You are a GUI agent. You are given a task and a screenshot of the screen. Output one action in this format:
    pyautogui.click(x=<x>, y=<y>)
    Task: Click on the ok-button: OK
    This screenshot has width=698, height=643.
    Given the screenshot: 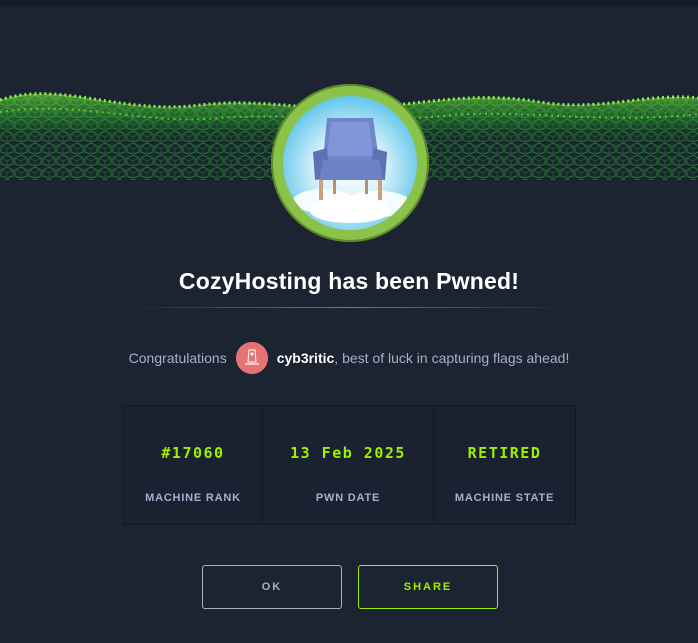 What is the action you would take?
    pyautogui.click(x=272, y=587)
    